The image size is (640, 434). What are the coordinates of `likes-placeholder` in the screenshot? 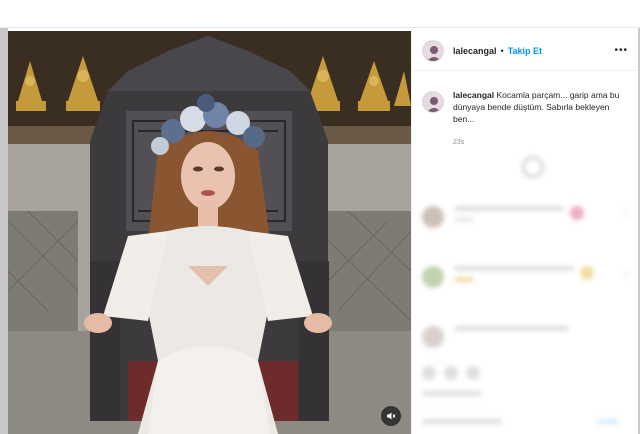 It's located at (452, 396).